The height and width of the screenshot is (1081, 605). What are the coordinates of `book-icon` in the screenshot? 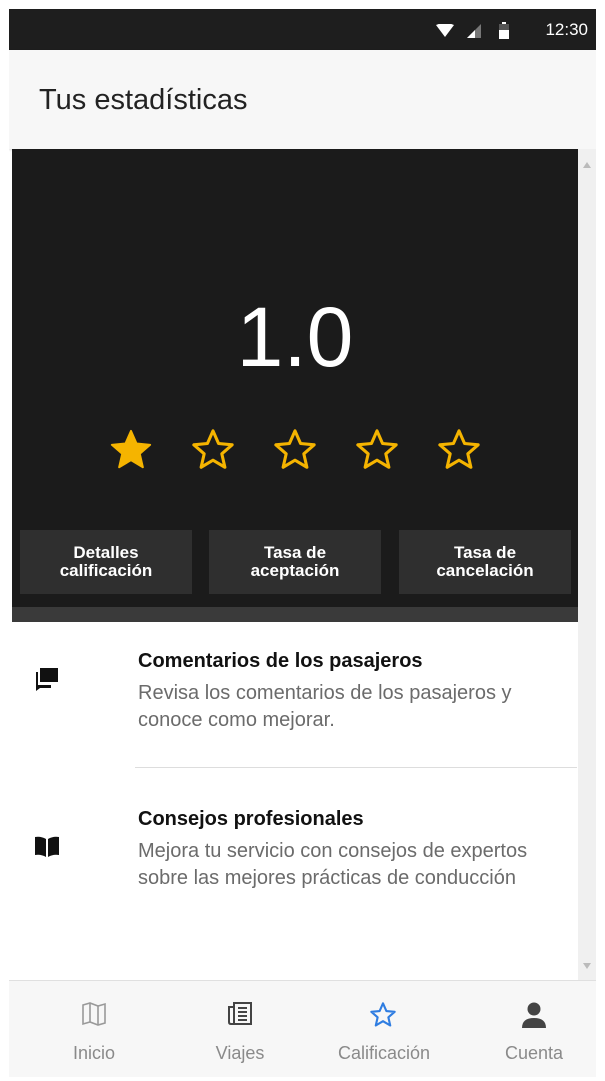 It's located at (47, 846).